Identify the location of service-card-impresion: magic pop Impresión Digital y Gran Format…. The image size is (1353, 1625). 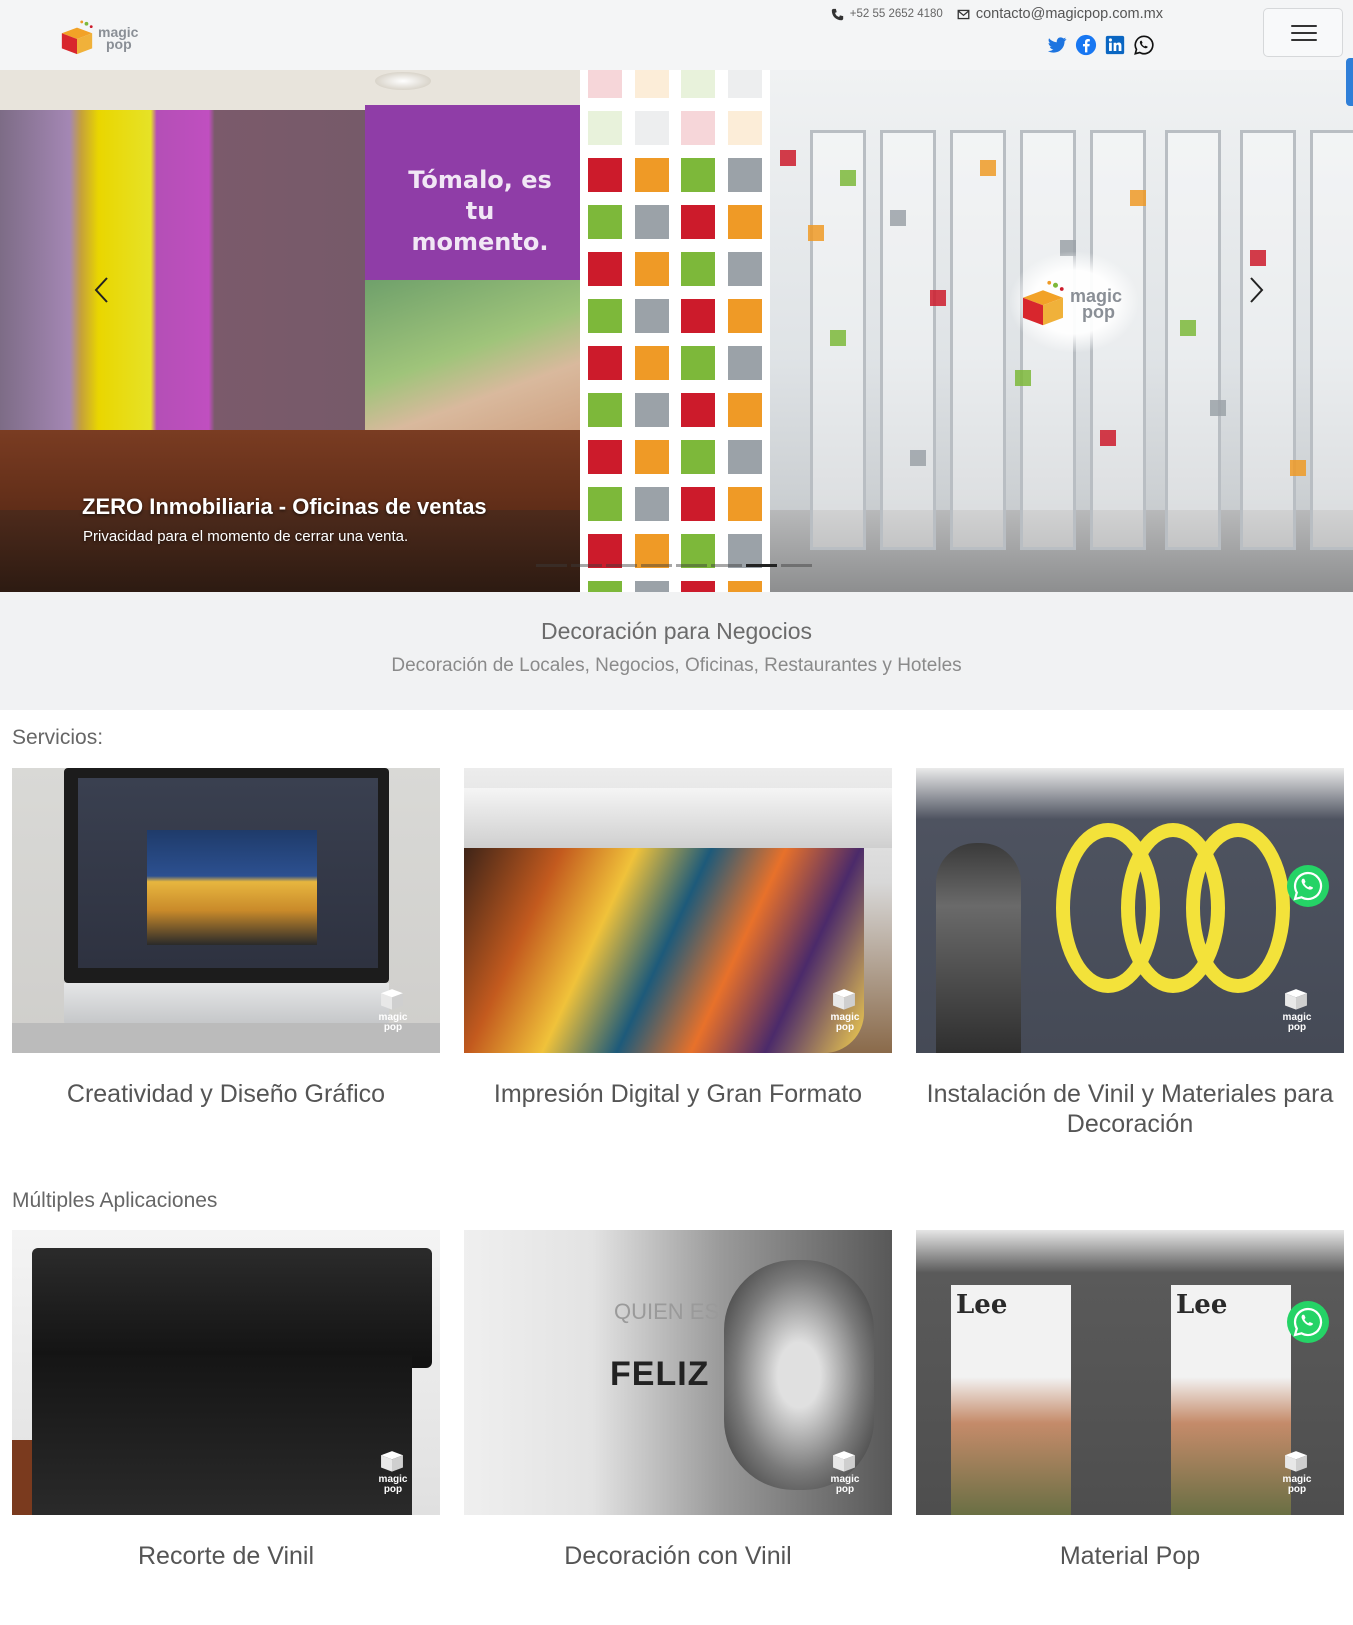
(678, 938).